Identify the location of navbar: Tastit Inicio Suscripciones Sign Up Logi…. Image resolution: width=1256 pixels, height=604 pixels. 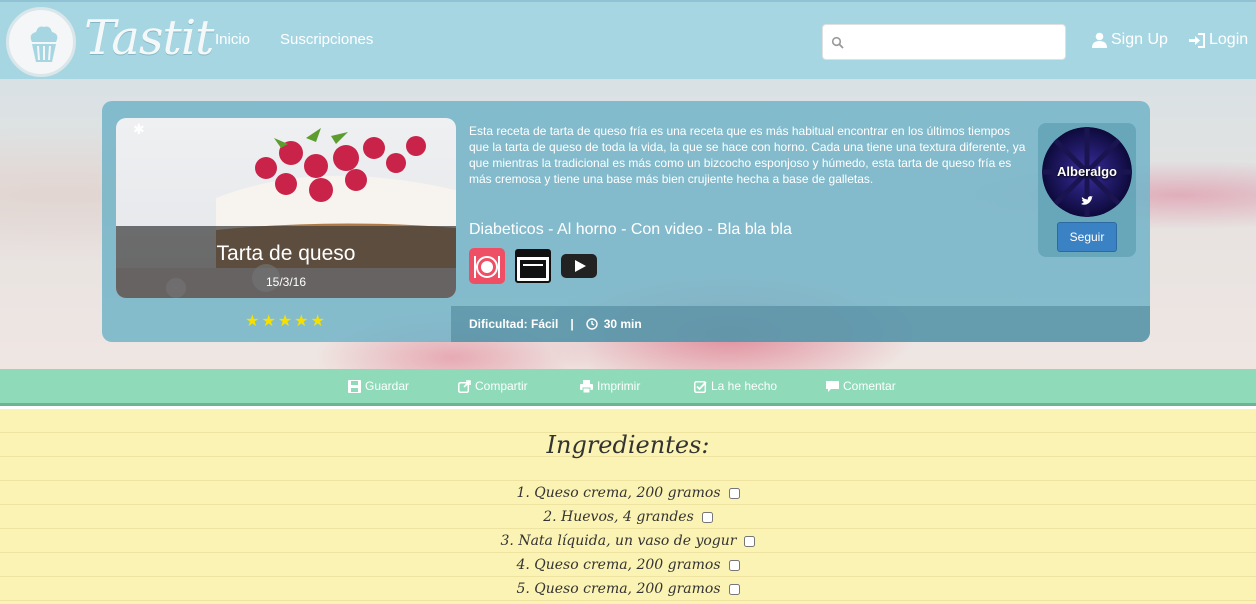
(628, 39).